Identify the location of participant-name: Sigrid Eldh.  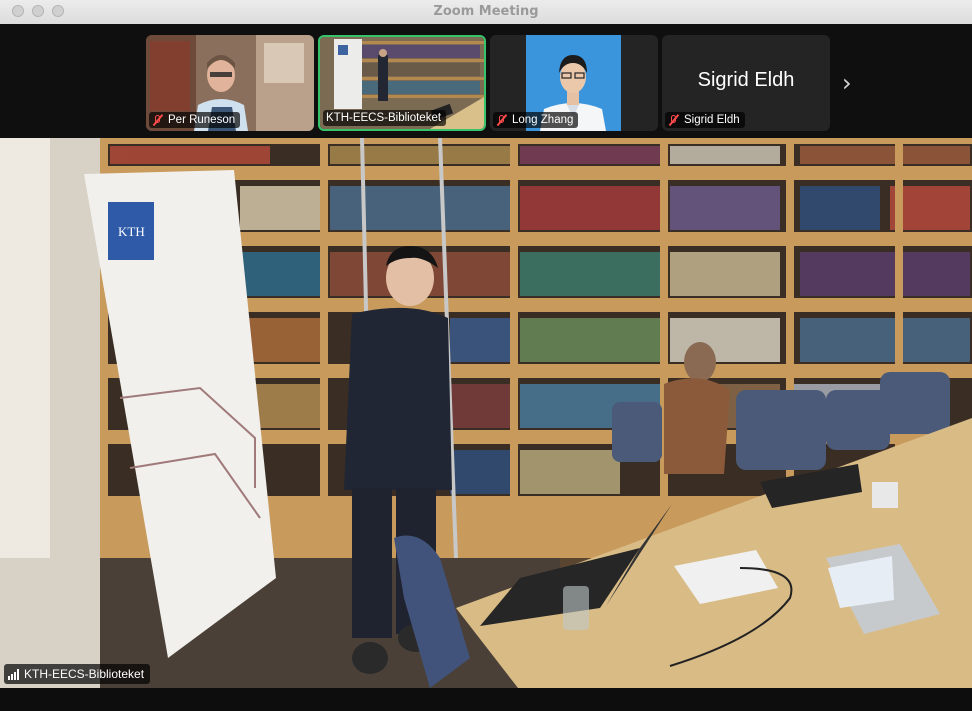
(712, 120).